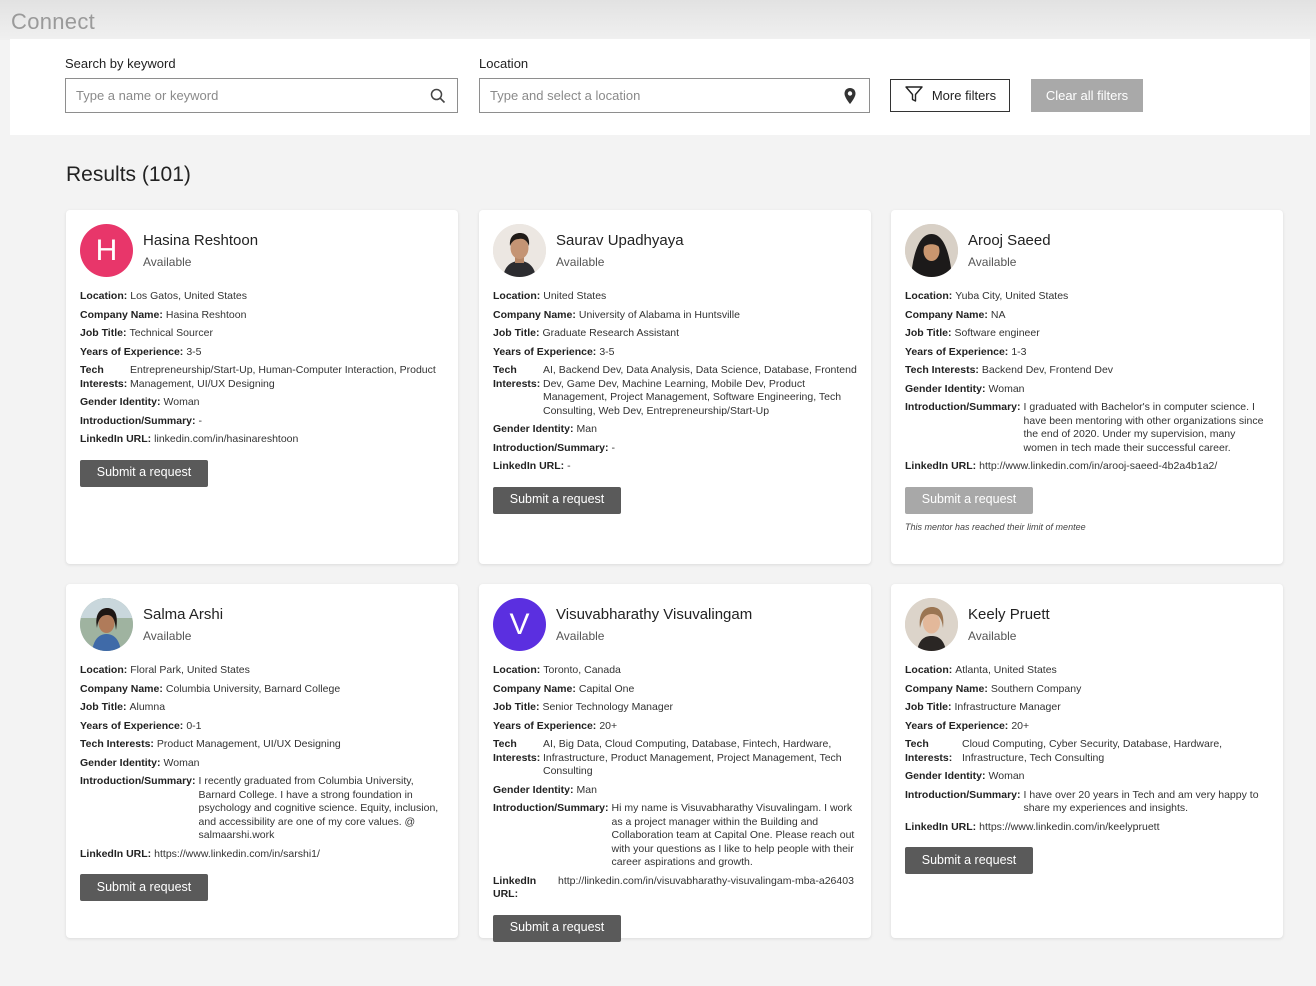 The width and height of the screenshot is (1316, 986). I want to click on keyword-search-box, so click(261, 95).